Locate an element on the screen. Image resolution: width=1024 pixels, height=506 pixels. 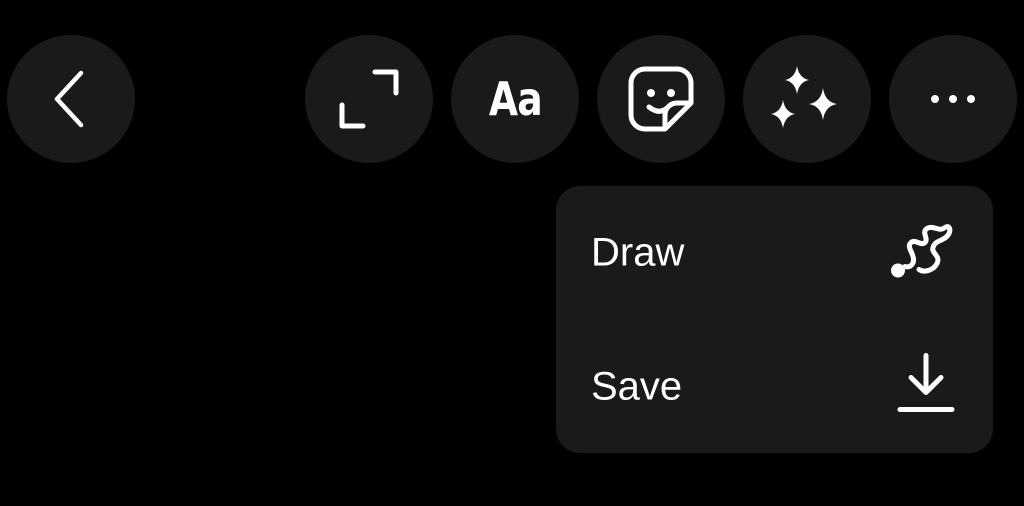
back-button is located at coordinates (71, 99).